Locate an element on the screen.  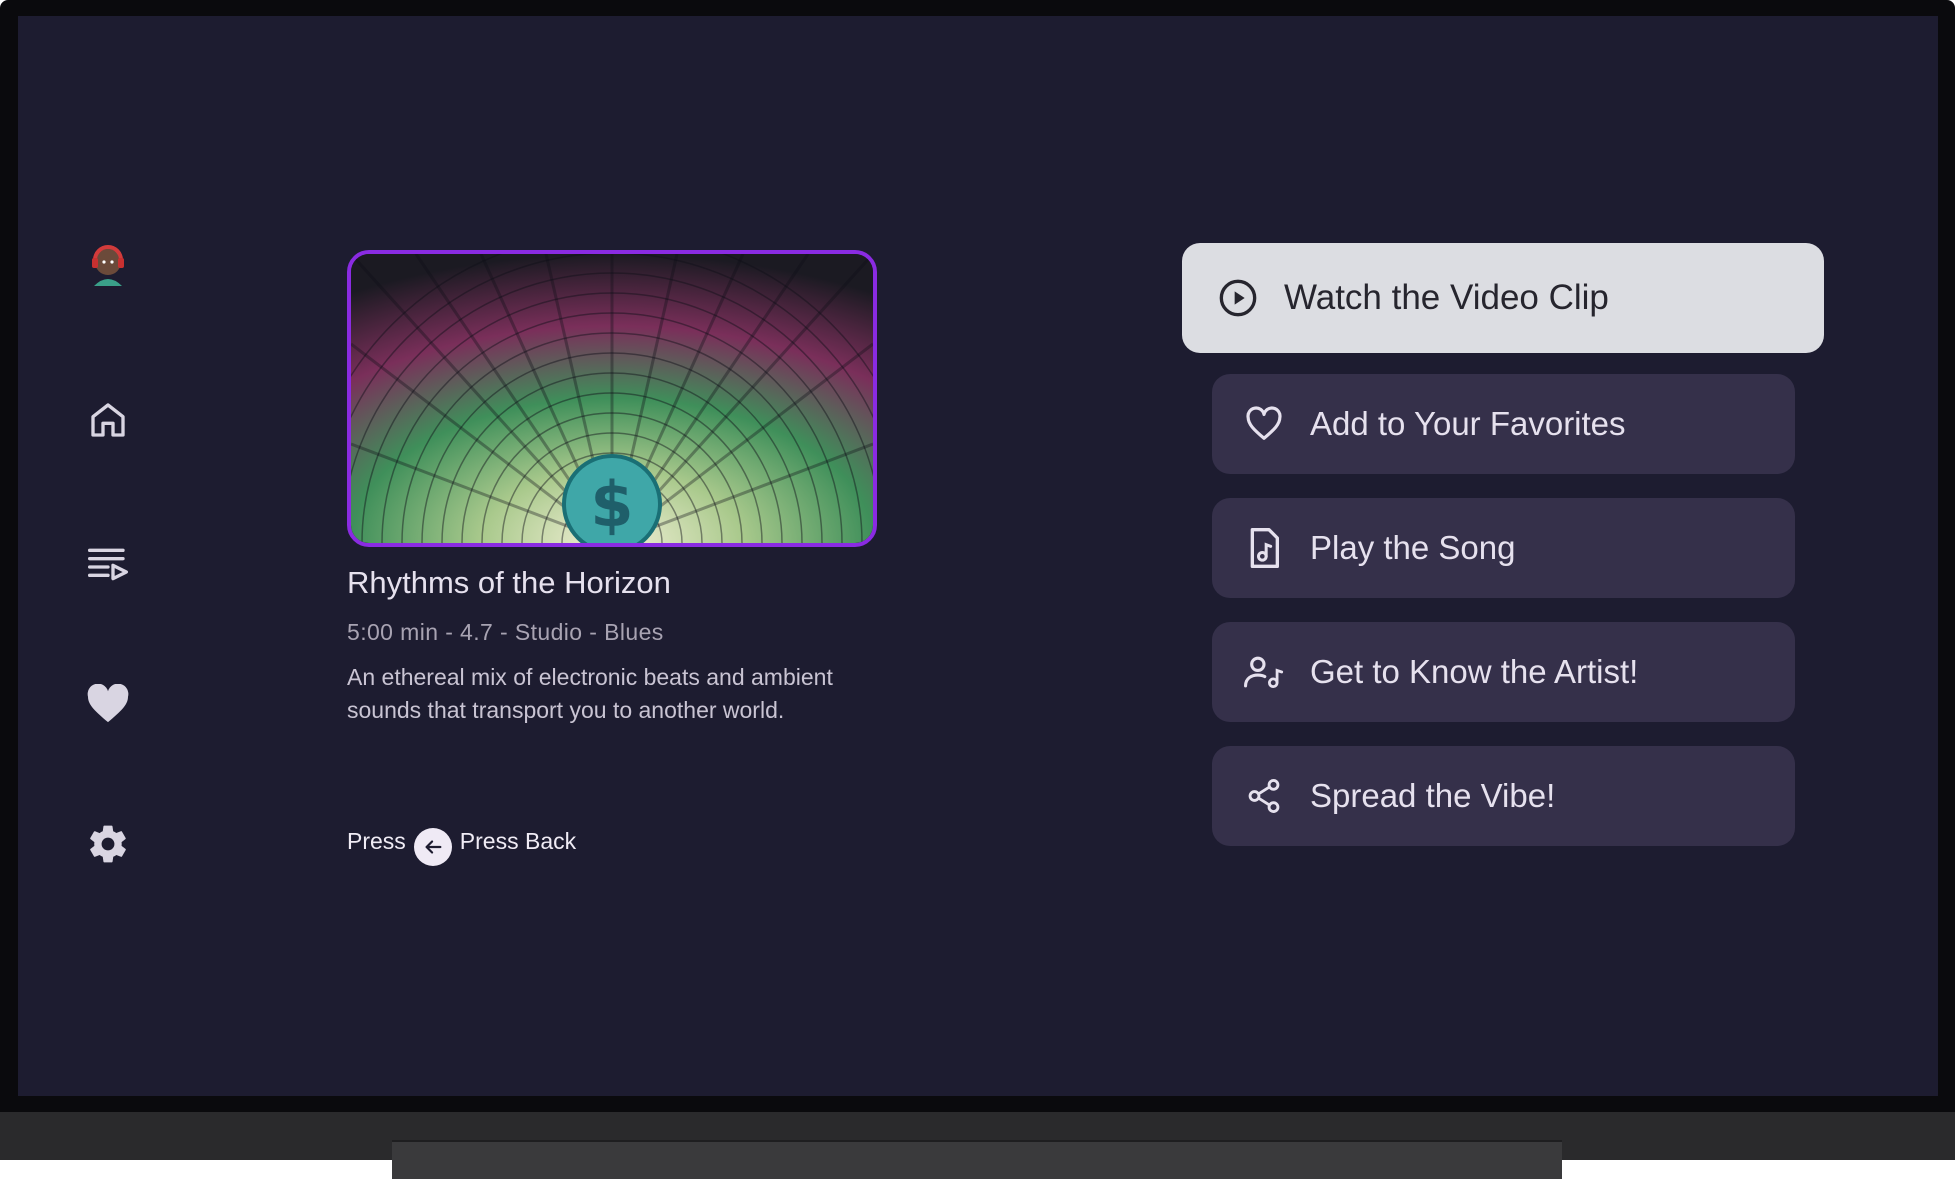
play-circle-icon is located at coordinates (1238, 298).